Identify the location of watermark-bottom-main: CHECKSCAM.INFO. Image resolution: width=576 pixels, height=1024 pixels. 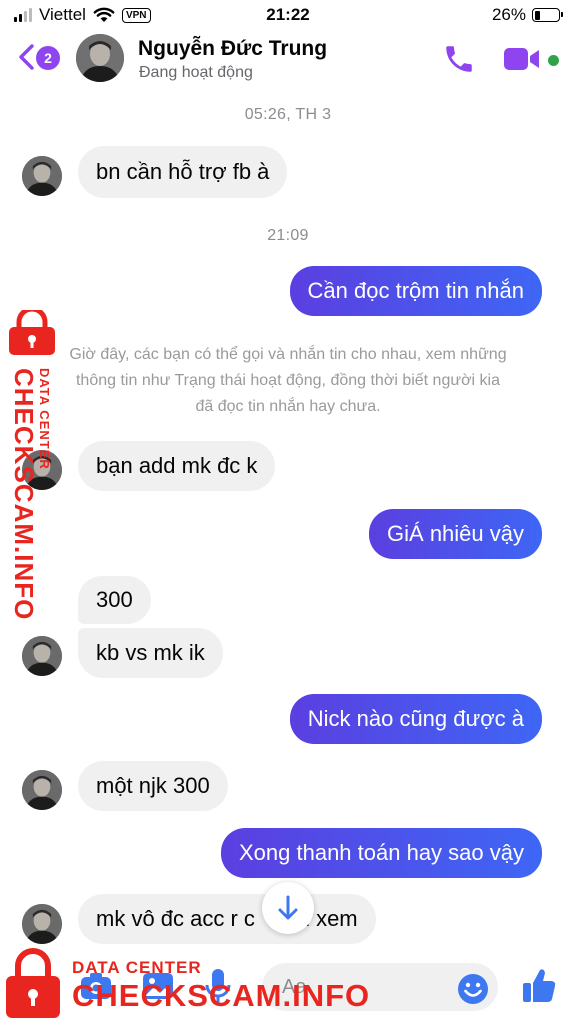
(221, 995).